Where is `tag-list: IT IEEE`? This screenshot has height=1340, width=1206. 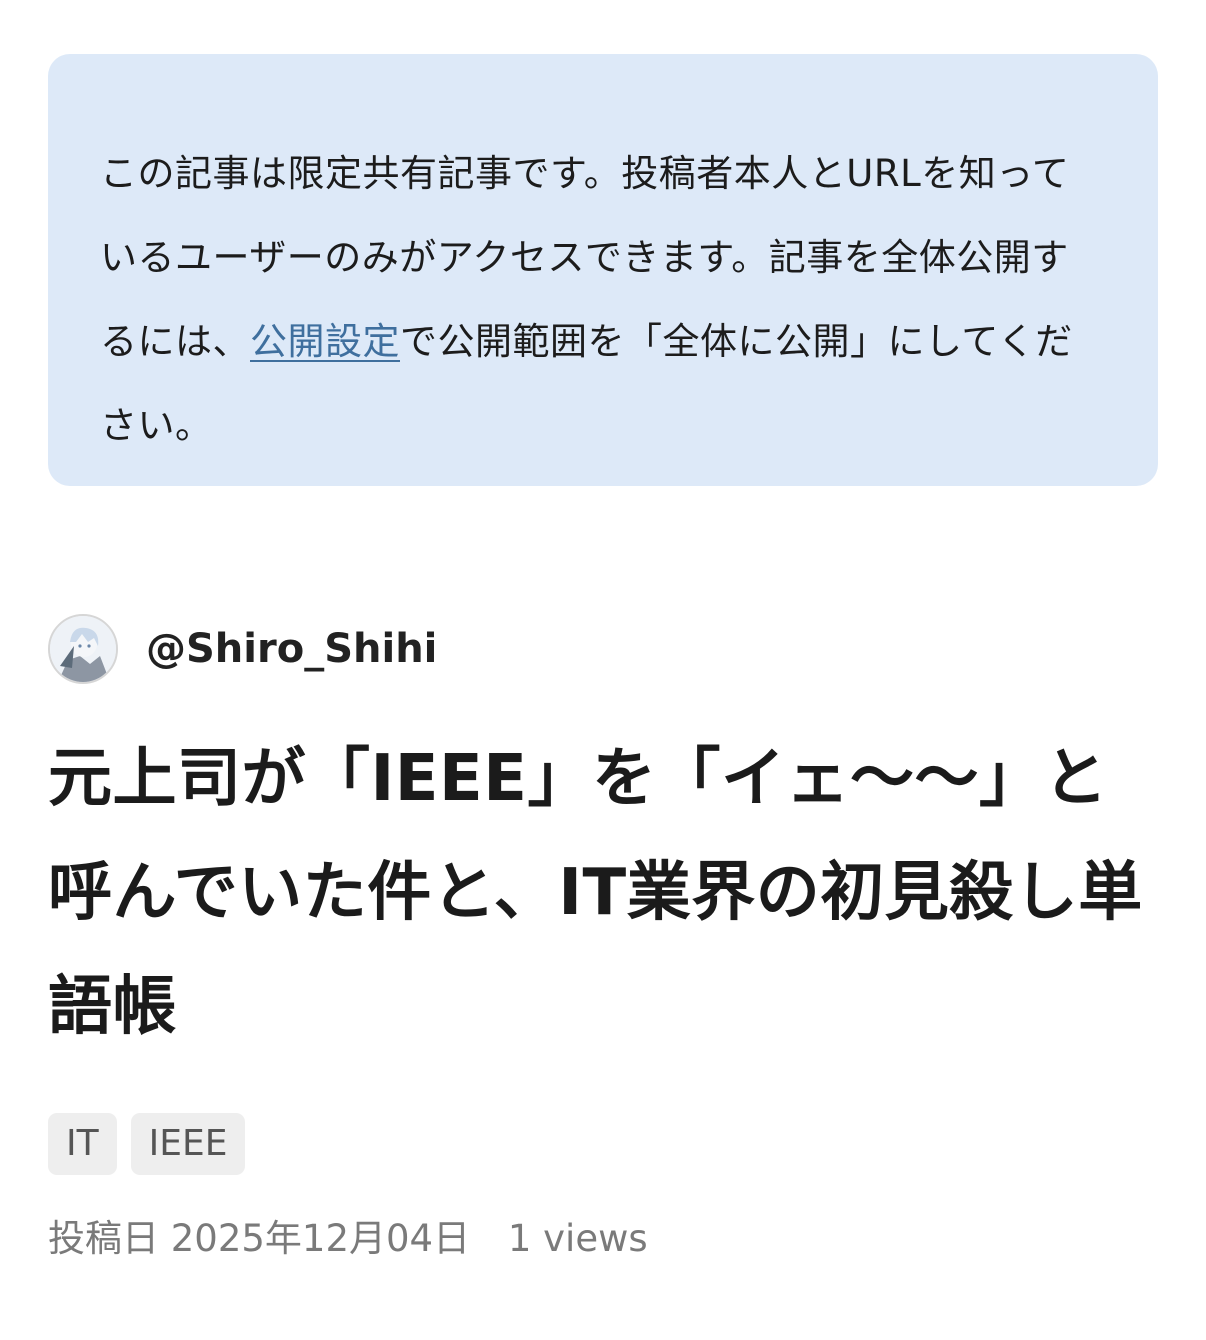
tag-list: IT IEEE is located at coordinates (147, 1144).